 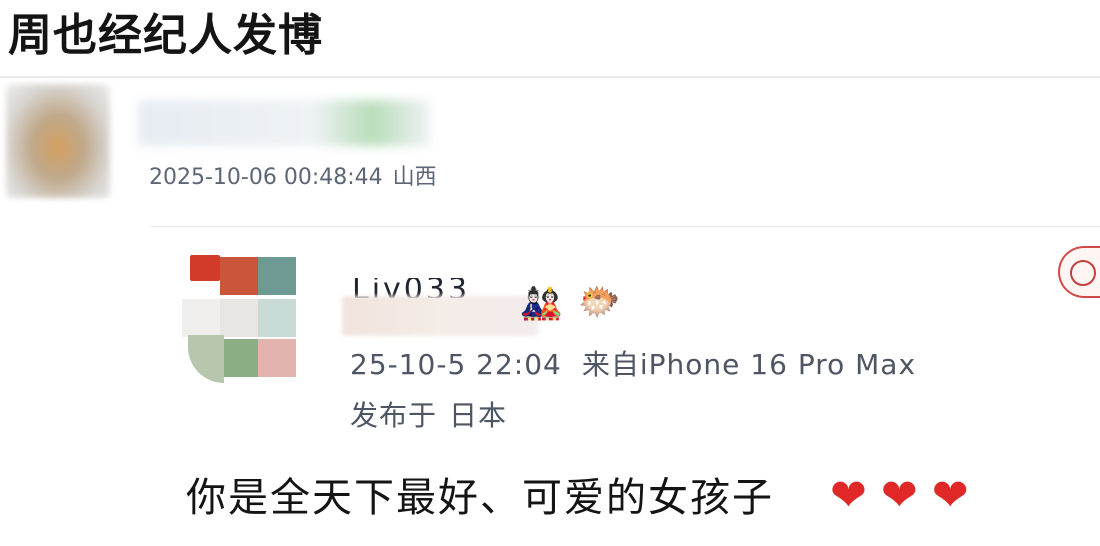 I want to click on heart-emoji-icon: ❤❤❤, so click(x=906, y=495).